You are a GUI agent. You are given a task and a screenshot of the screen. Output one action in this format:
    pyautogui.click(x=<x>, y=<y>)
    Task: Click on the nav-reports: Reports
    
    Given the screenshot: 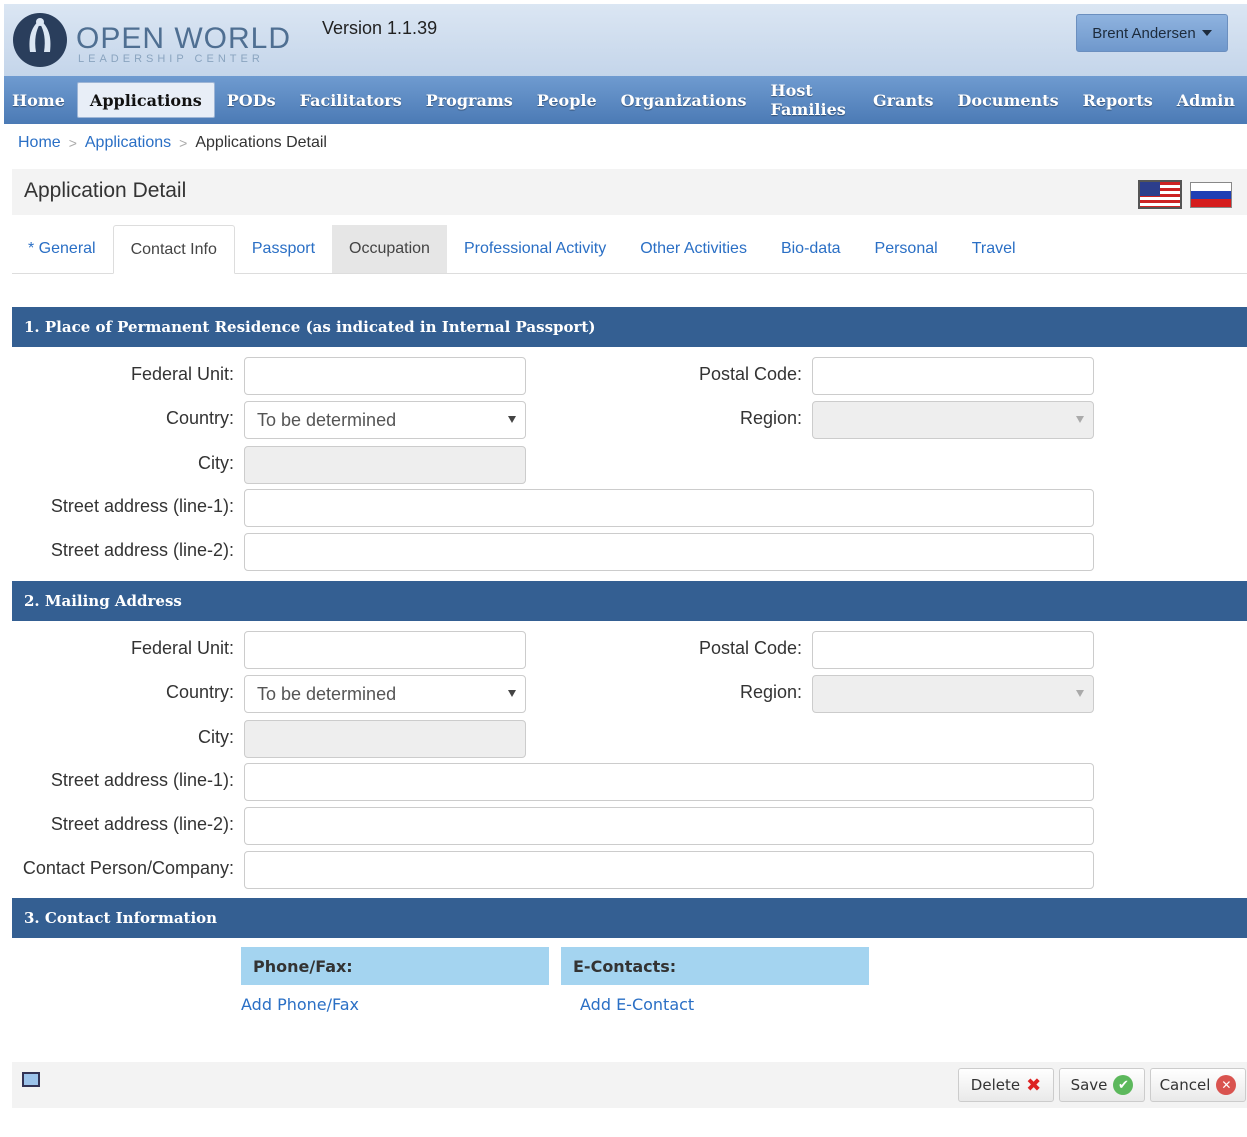 What is the action you would take?
    pyautogui.click(x=1118, y=100)
    